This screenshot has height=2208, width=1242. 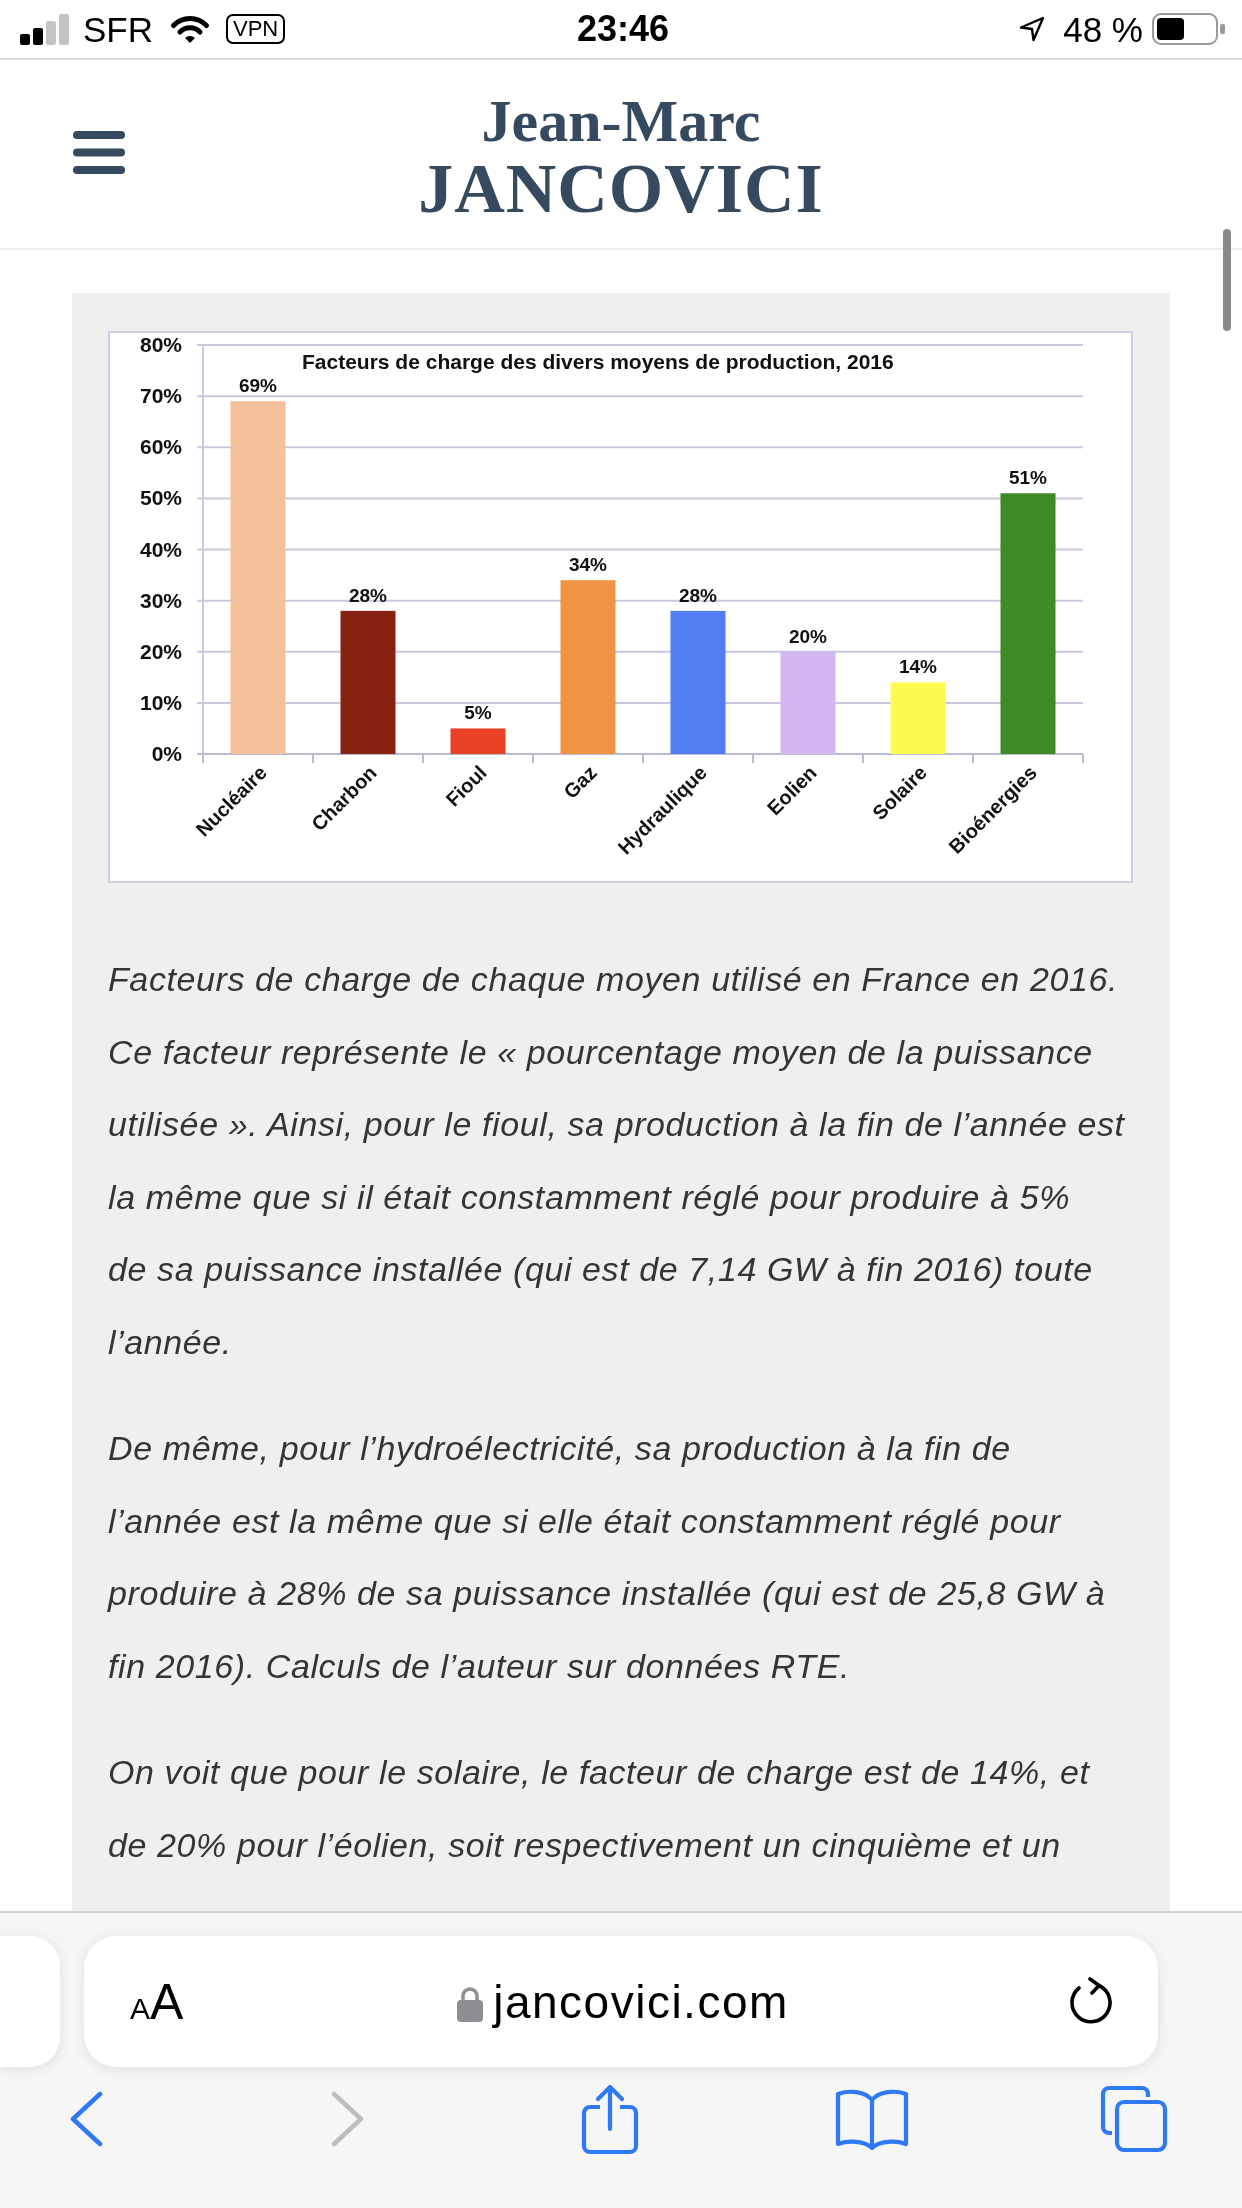 What do you see at coordinates (598, 361) in the screenshot?
I see `chart-title: Facteurs de charge des divers moyens de production, 2016` at bounding box center [598, 361].